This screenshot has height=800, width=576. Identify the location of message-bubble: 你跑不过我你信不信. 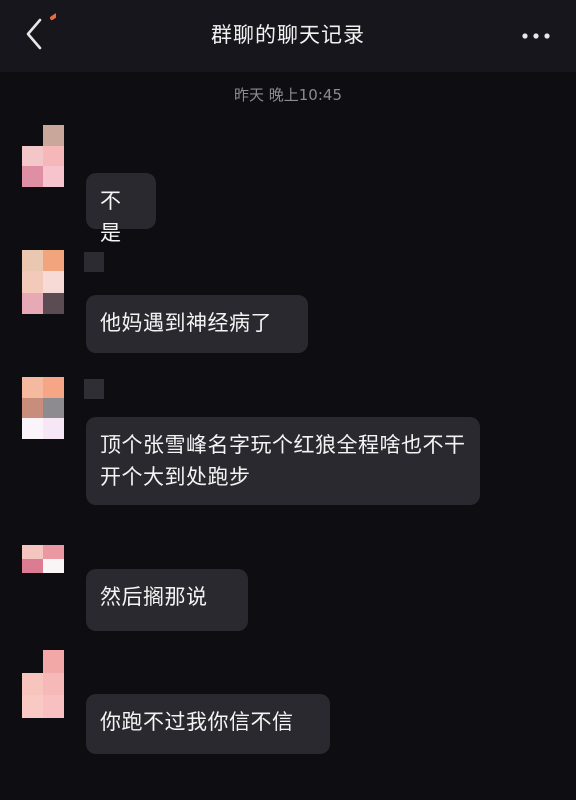
(208, 724).